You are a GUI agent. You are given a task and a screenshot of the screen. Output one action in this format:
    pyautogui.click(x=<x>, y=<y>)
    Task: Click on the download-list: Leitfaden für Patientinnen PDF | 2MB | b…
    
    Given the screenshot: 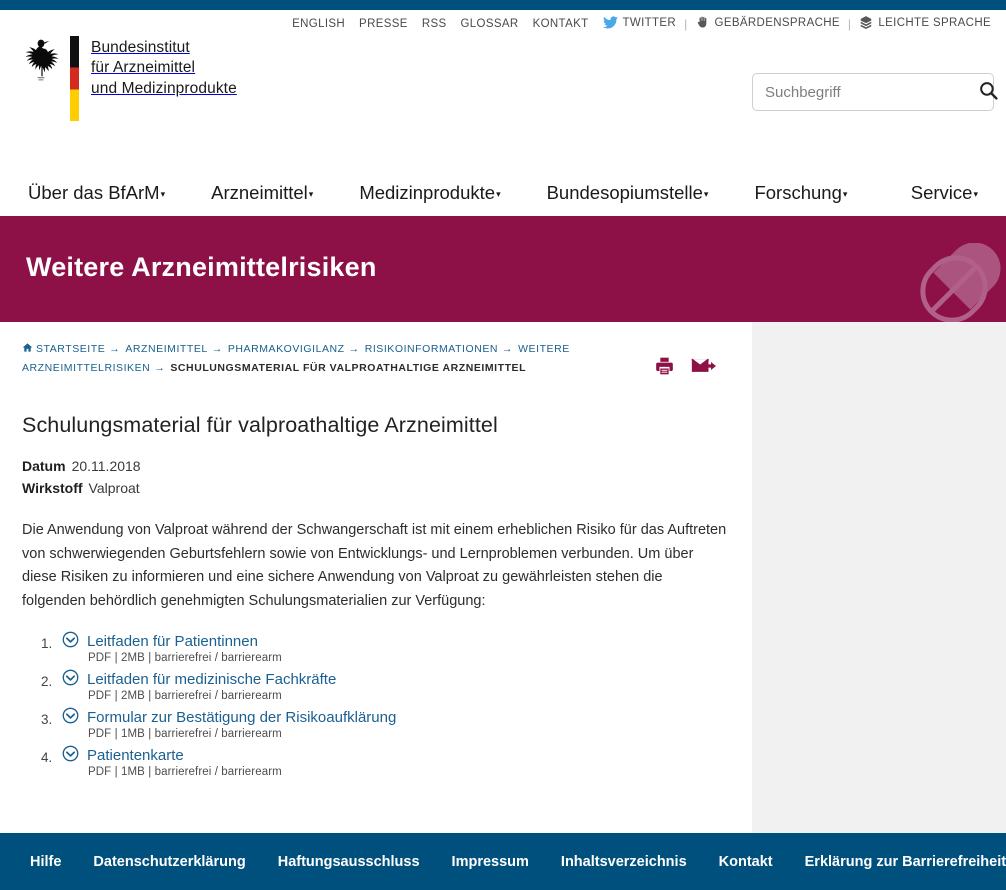 What is the action you would take?
    pyautogui.click(x=376, y=704)
    